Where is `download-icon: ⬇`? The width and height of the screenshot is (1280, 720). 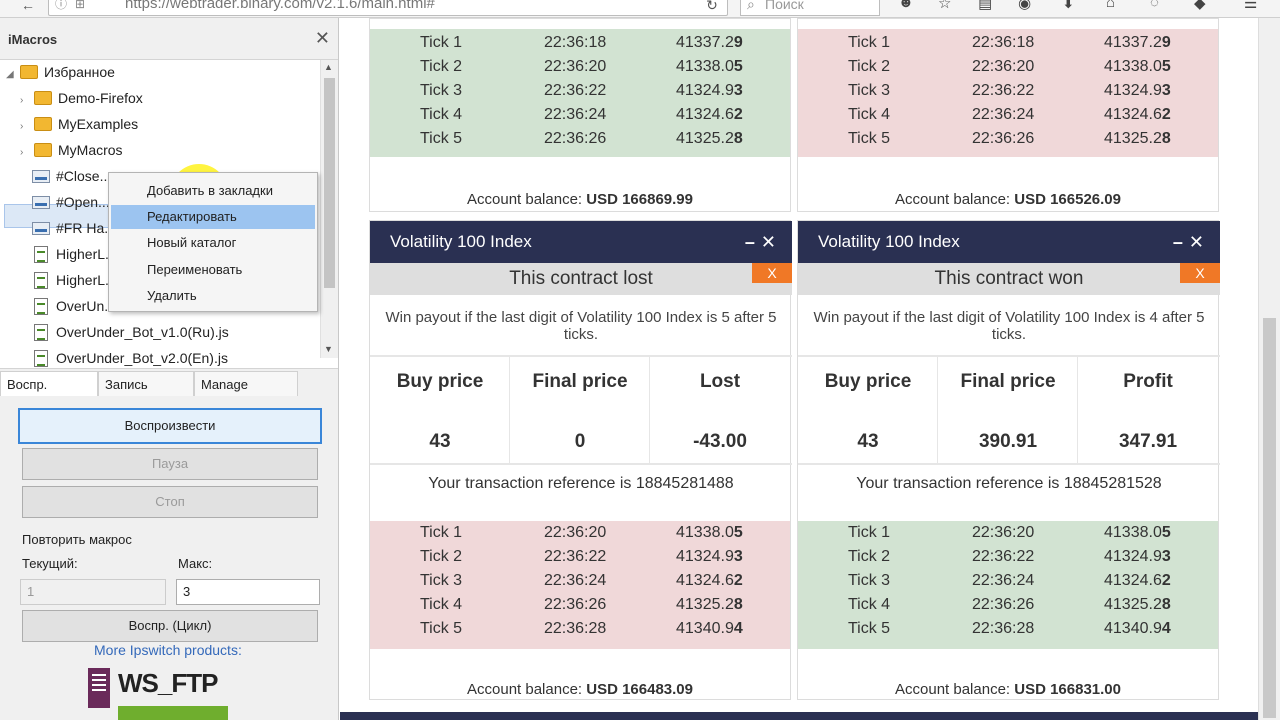 download-icon: ⬇ is located at coordinates (1068, 6).